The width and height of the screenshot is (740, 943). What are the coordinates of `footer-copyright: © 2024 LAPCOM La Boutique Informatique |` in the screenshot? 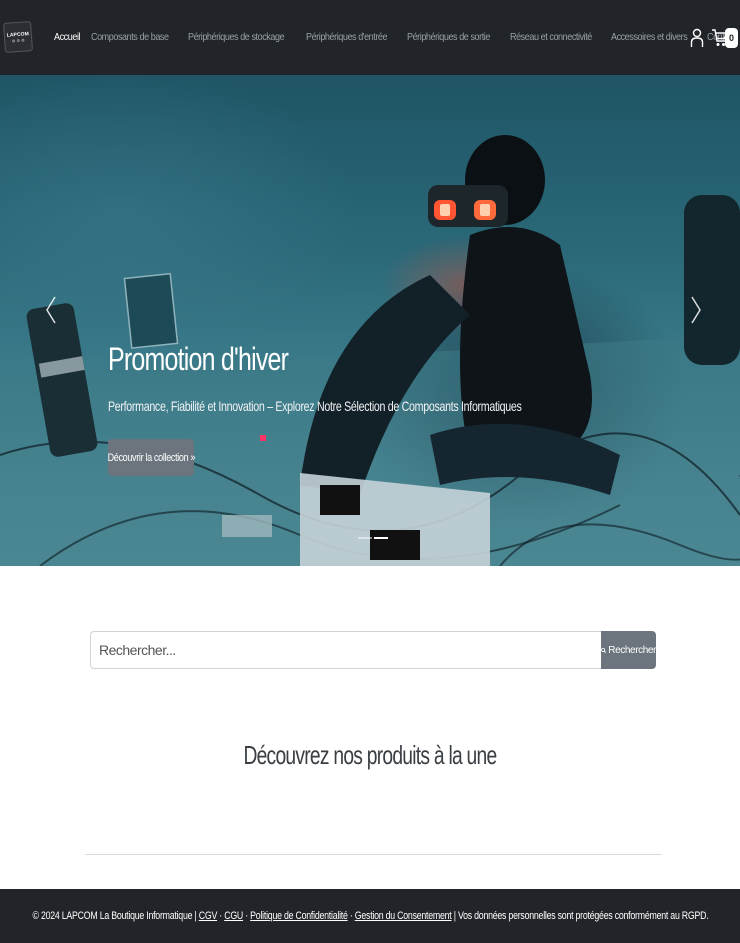 It's located at (114, 916).